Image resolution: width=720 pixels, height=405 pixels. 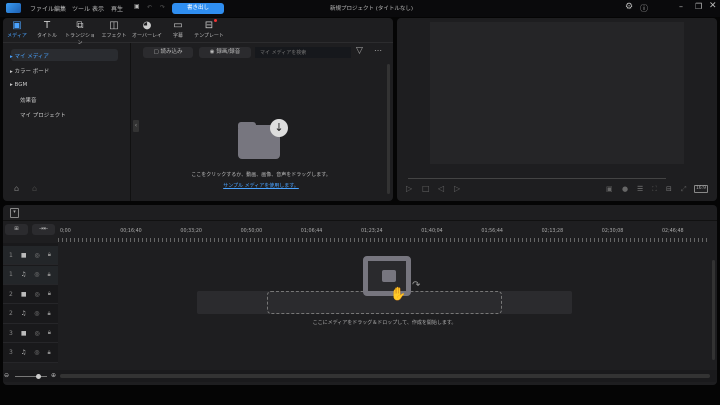 What do you see at coordinates (178, 29) in the screenshot?
I see `tab-subtitle: ▭ 字幕` at bounding box center [178, 29].